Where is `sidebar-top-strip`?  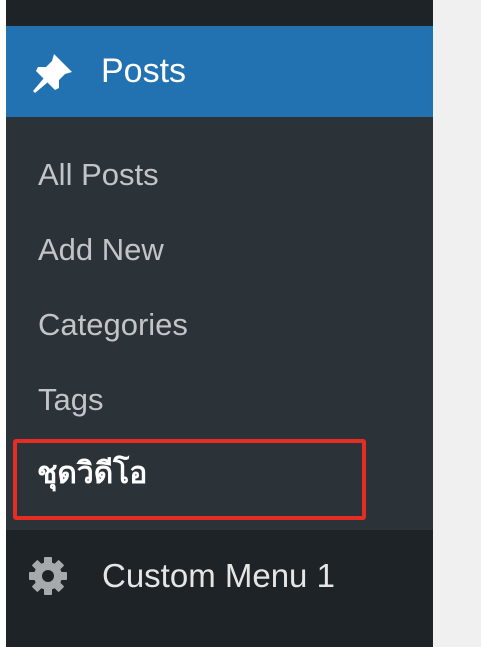
sidebar-top-strip is located at coordinates (219, 13).